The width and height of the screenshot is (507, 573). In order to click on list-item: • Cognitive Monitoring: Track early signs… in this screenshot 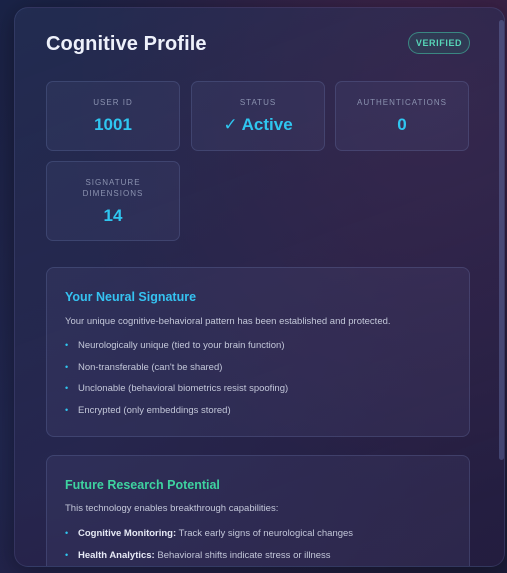, I will do `click(209, 533)`.